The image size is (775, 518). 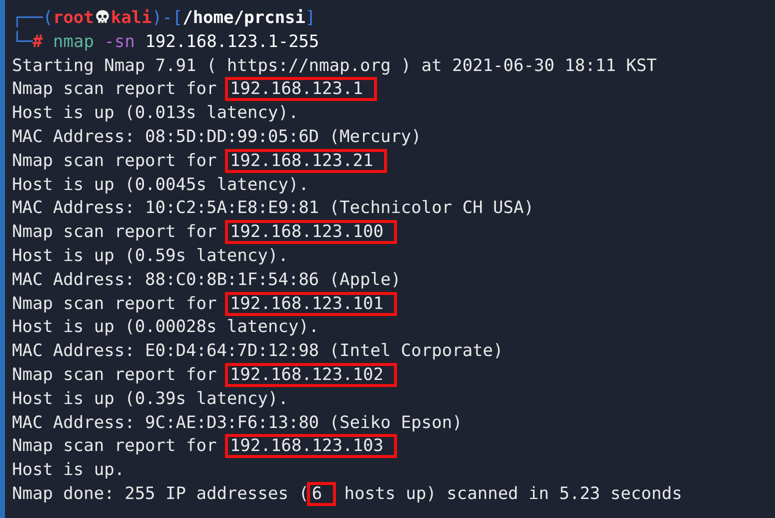 I want to click on highlighted-text: 192.168.123.102, so click(x=311, y=374).